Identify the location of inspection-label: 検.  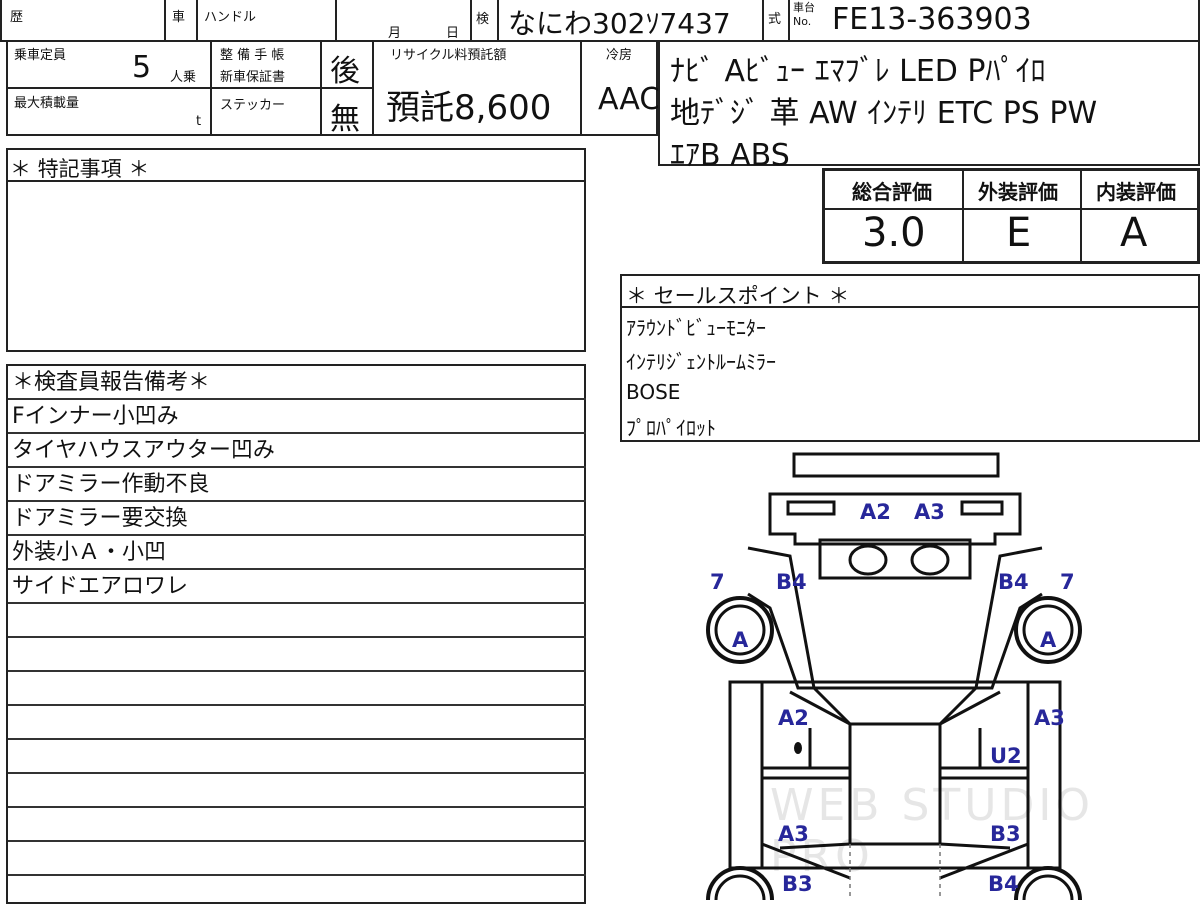
(483, 19).